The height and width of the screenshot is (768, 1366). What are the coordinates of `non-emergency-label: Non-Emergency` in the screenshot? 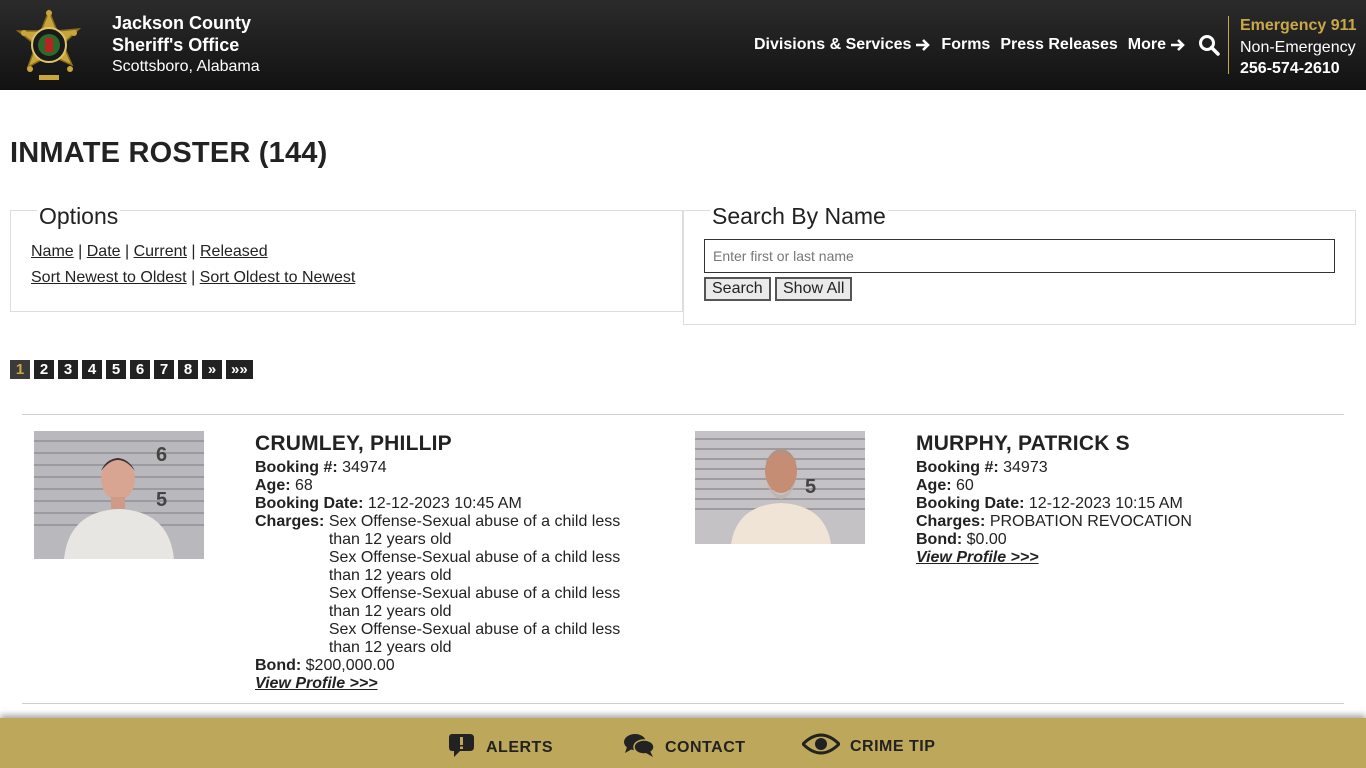 It's located at (1298, 47).